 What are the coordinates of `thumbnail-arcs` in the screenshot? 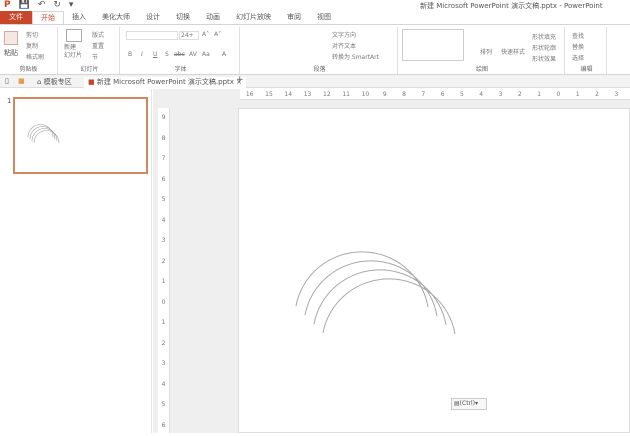 It's located at (80, 135).